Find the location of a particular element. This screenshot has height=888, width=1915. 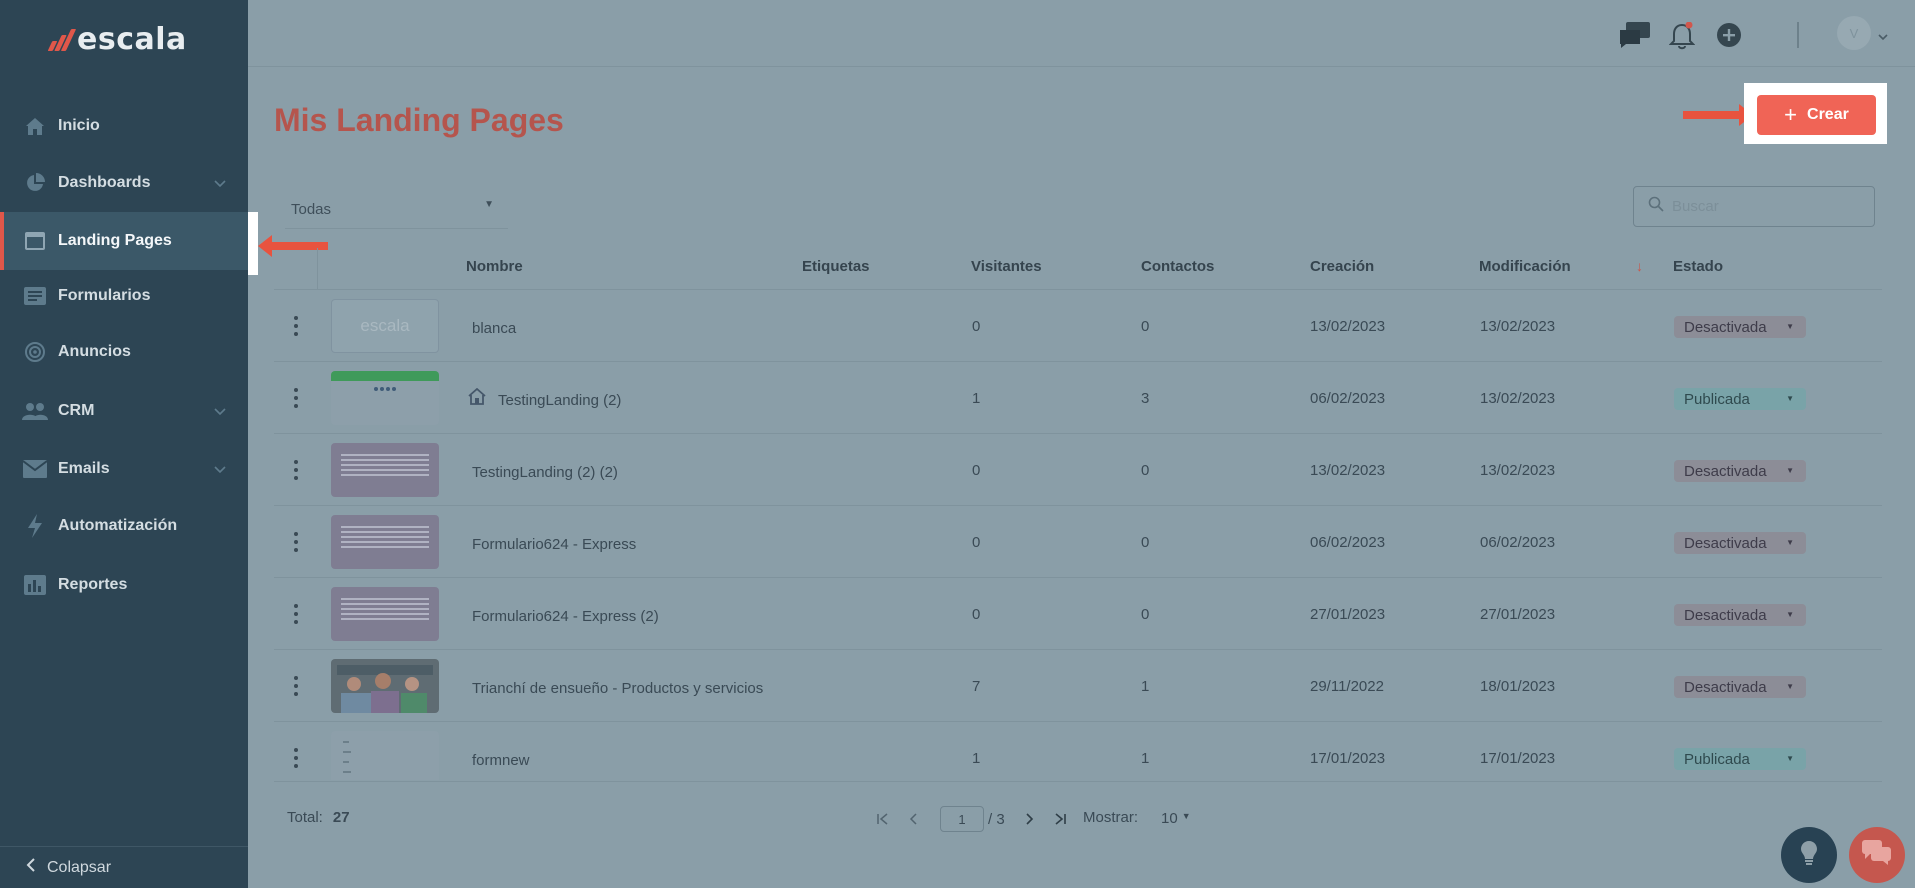

page-thumbnail: escala is located at coordinates (385, 326).